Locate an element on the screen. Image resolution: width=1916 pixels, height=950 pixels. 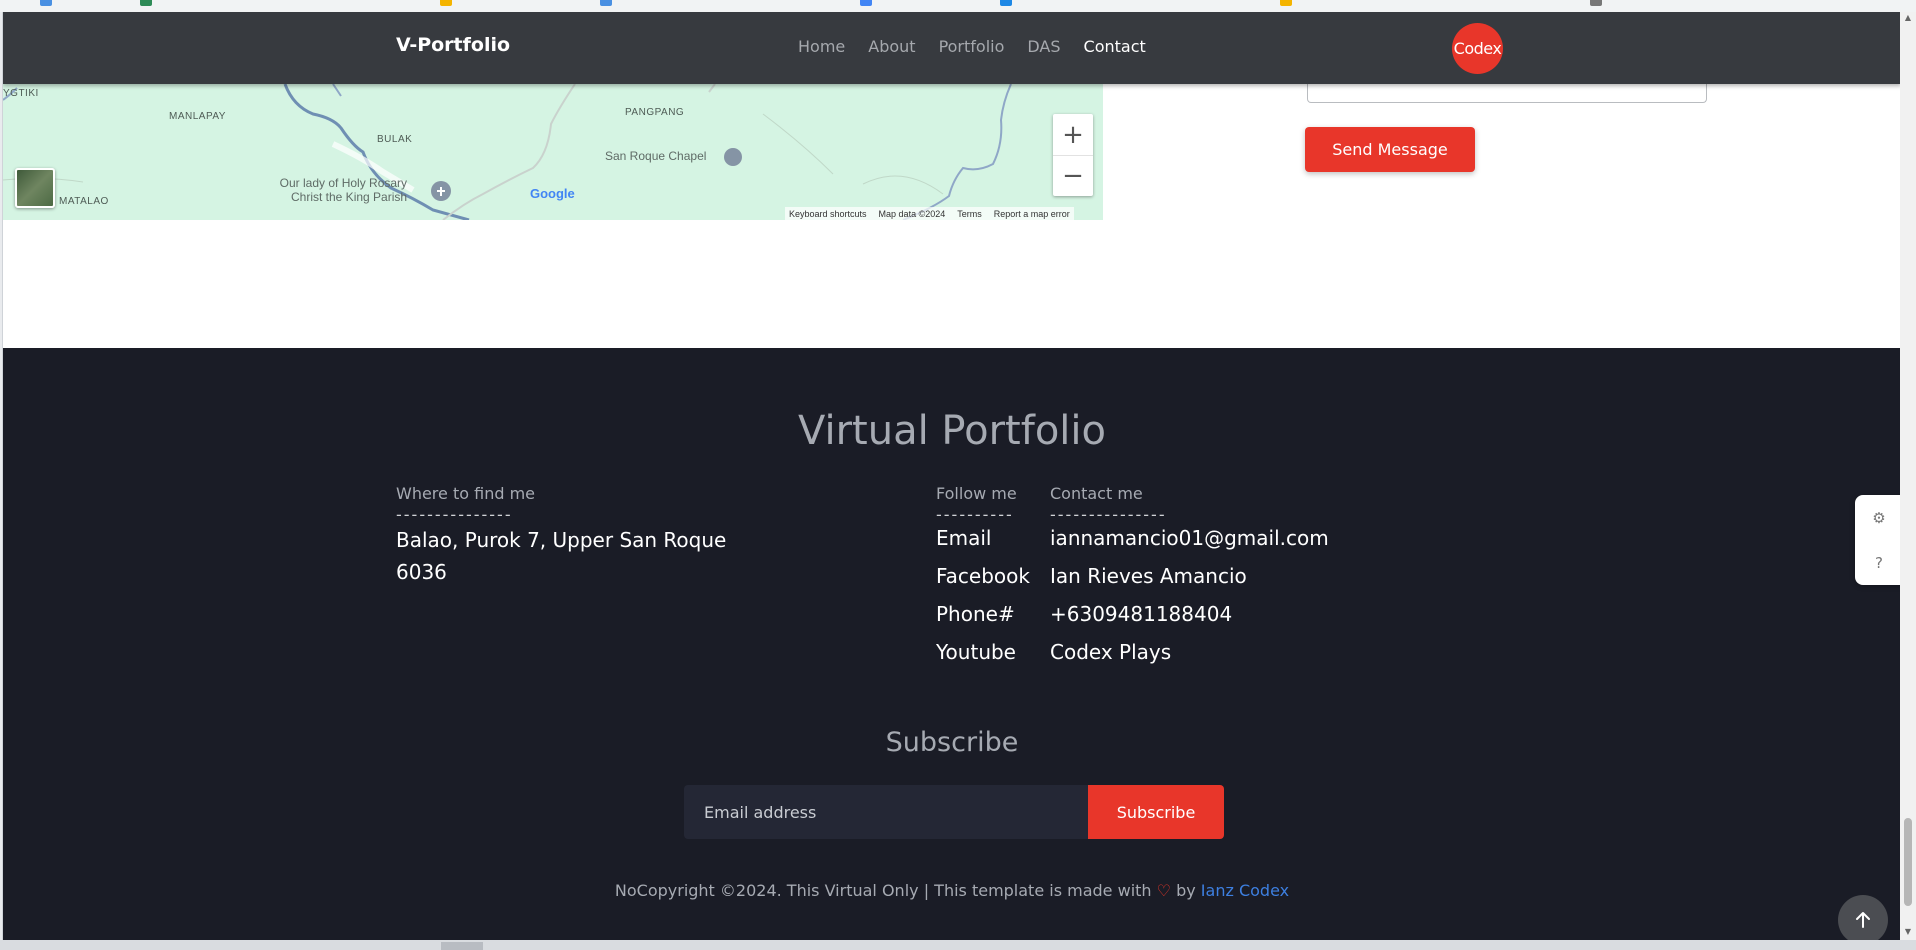
map-label-pangpang: PANGPANG is located at coordinates (655, 112).